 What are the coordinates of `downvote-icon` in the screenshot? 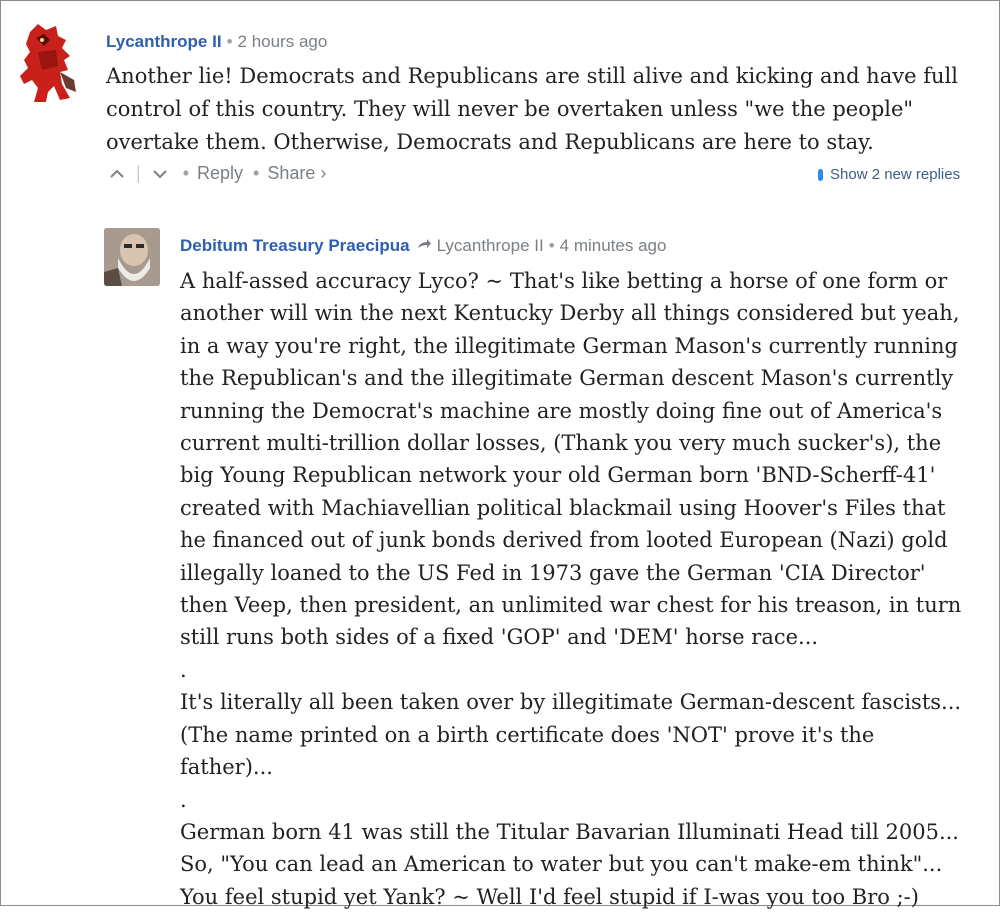 It's located at (160, 174).